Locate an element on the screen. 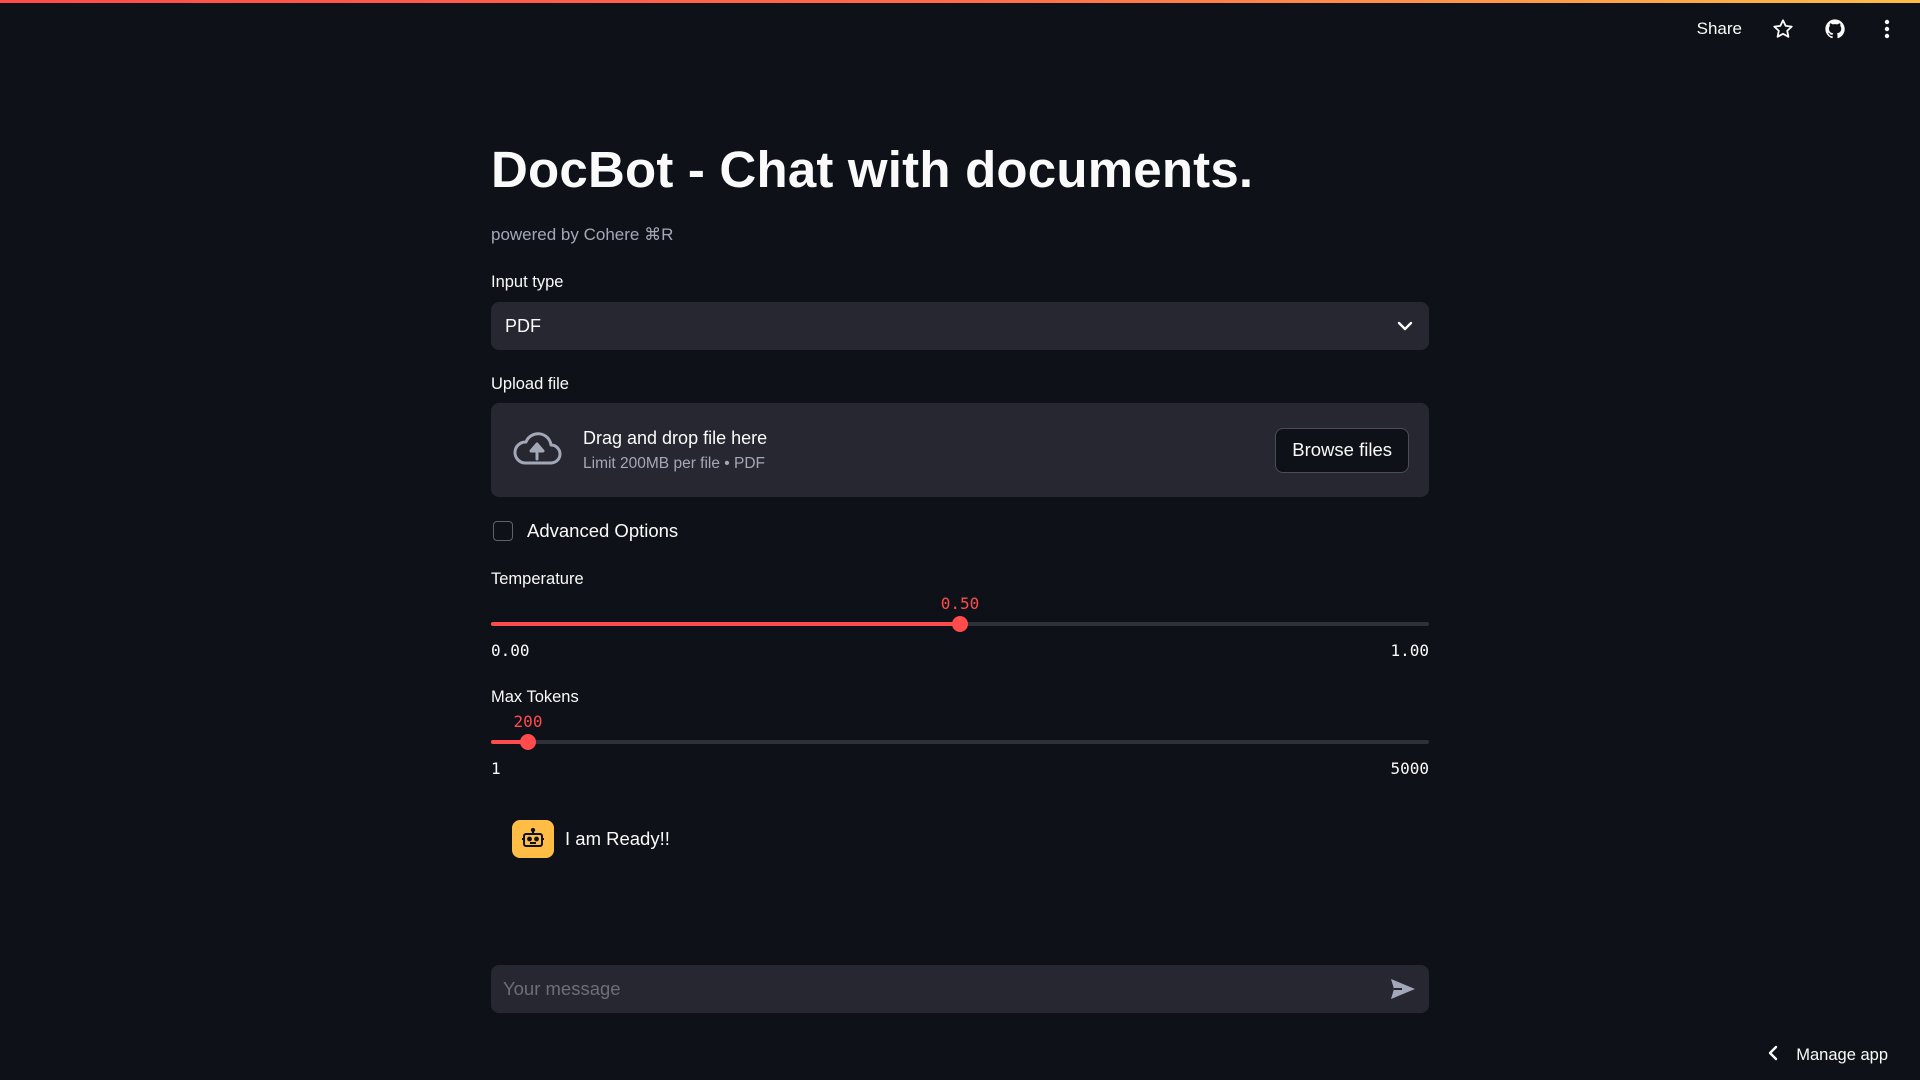 The height and width of the screenshot is (1080, 1920). temperature-slider-fill is located at coordinates (725, 624).